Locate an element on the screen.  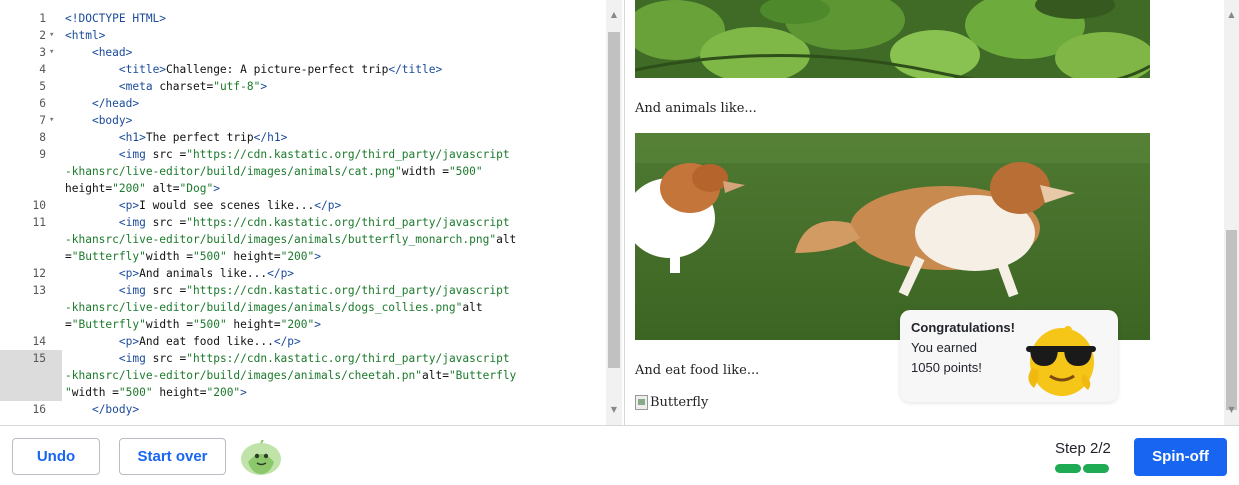
code-line: </body> is located at coordinates (102, 409).